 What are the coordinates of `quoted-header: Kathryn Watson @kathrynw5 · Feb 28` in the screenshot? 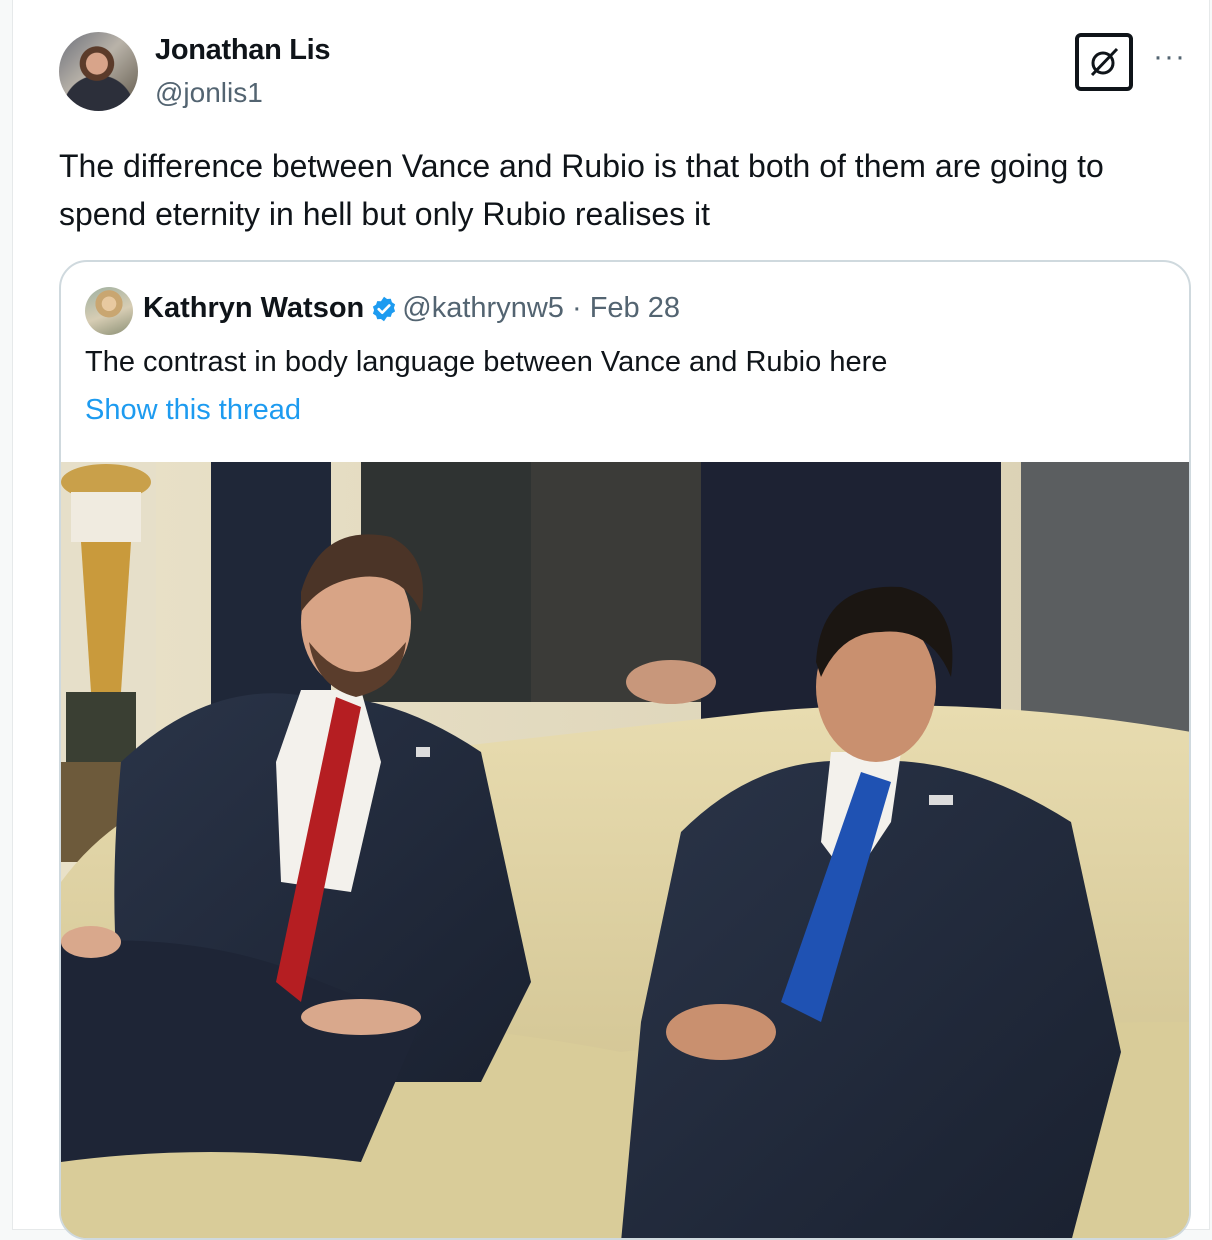 It's located at (411, 311).